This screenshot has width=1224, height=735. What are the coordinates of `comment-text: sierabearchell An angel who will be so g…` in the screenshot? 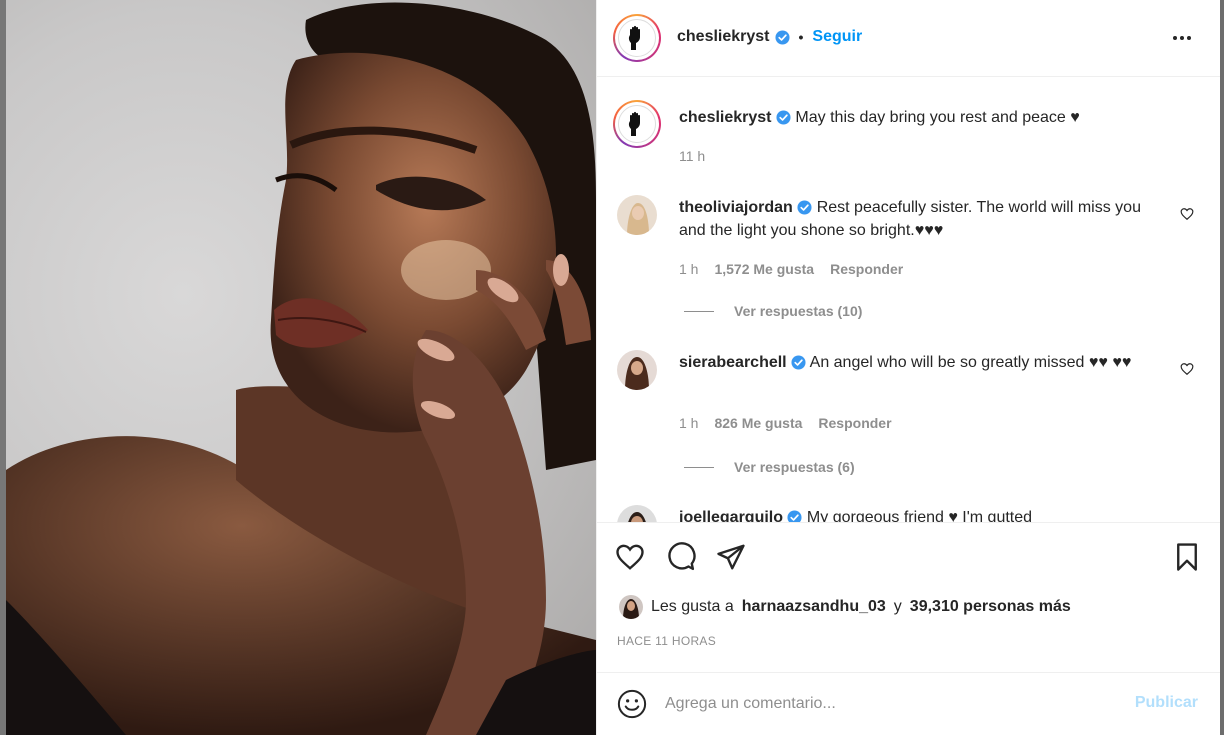 It's located at (914, 362).